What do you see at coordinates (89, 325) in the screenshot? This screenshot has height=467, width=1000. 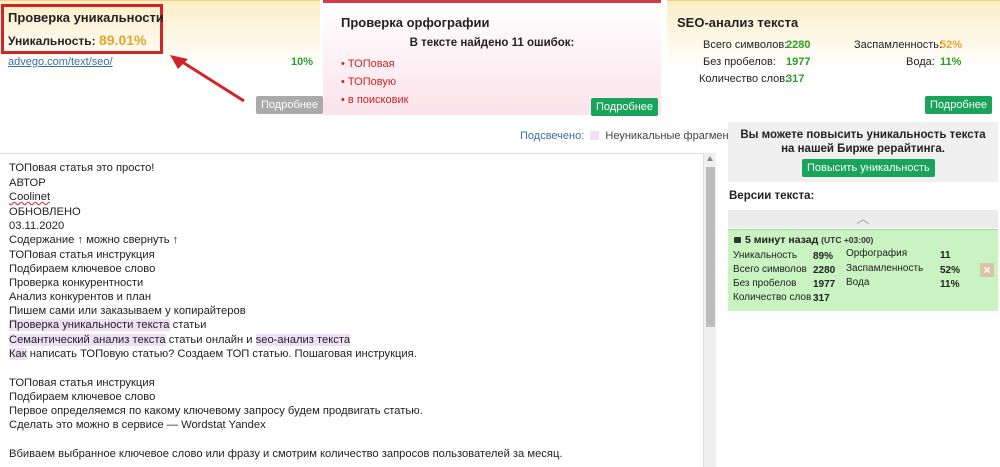 I see `nonunique-fragment: Проверка уникальности текста` at bounding box center [89, 325].